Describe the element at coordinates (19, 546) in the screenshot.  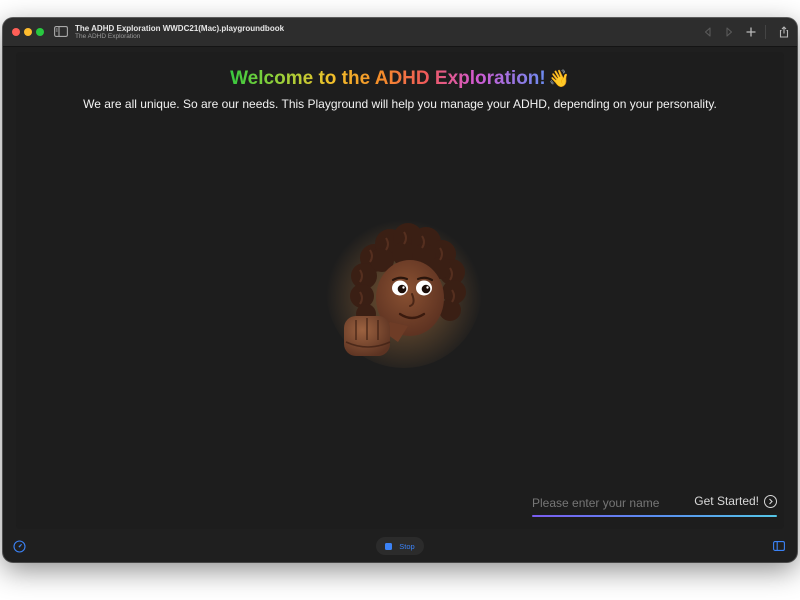
I see `speed-gauge-icon` at that location.